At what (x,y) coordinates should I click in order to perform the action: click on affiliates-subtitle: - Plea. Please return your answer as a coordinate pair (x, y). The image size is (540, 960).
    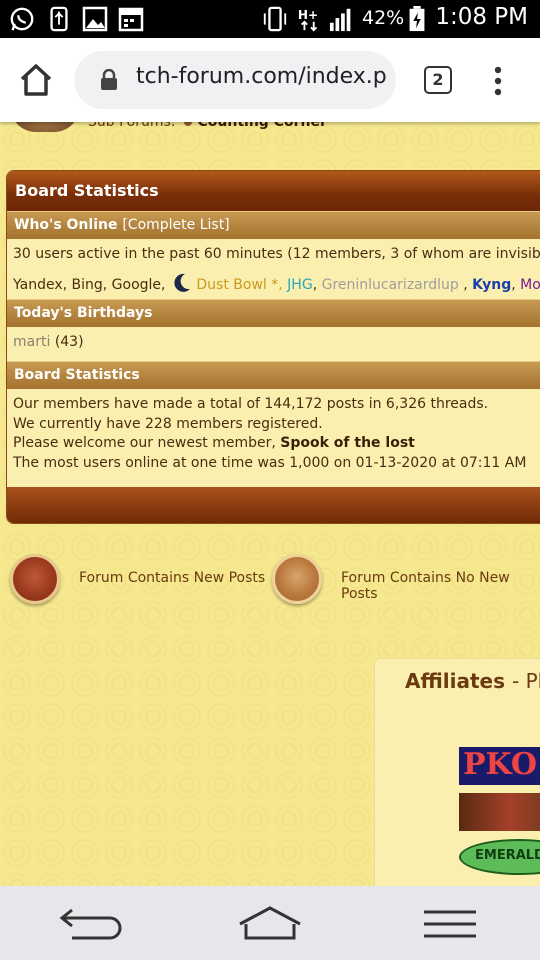
    Looking at the image, I should click on (526, 681).